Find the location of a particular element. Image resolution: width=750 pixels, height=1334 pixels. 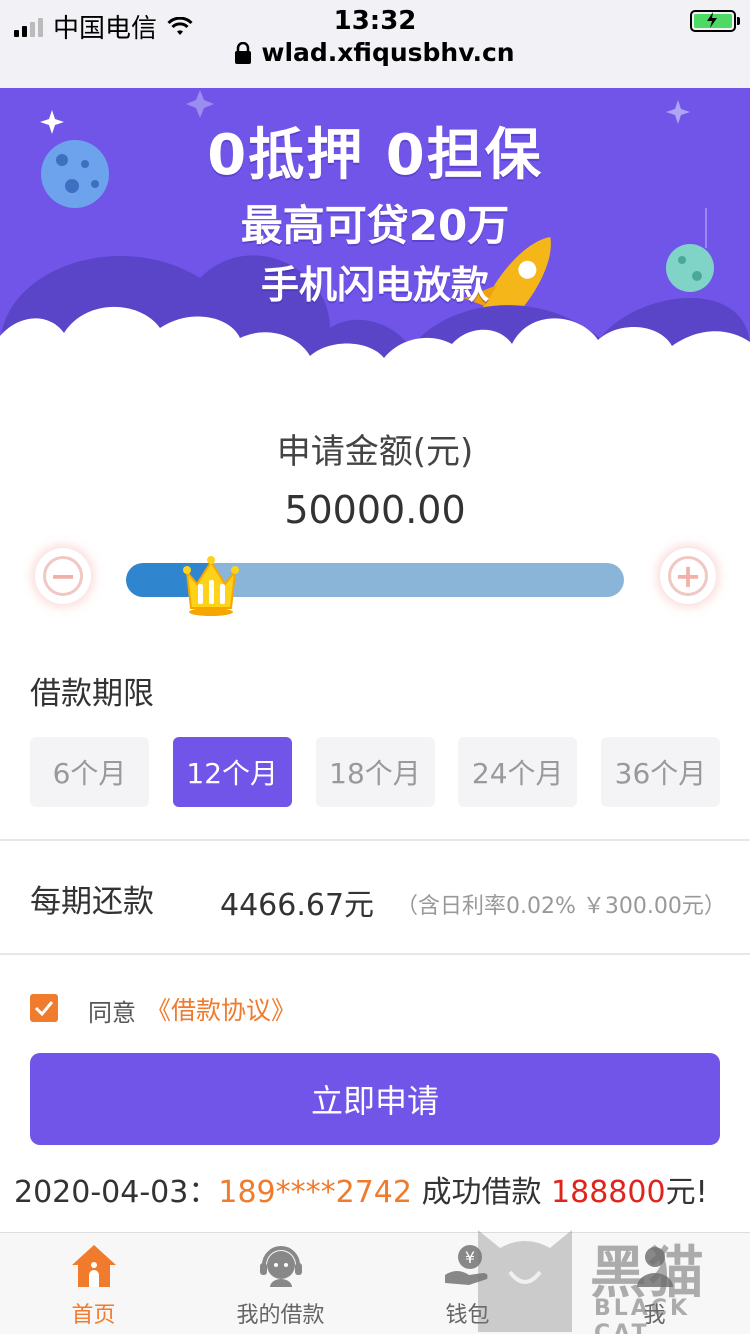

amount-value: 50000.00 is located at coordinates (375, 510).